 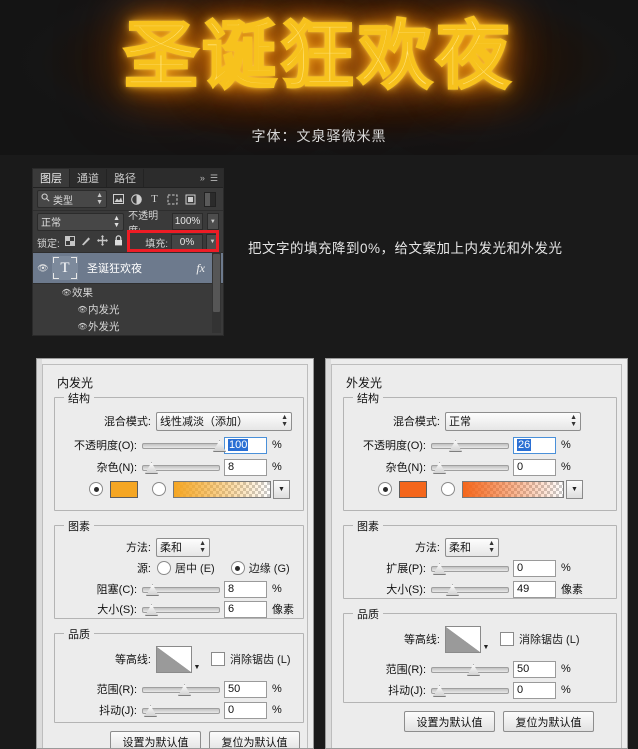 I want to click on shape-layer-filter-icon, so click(x=172, y=199).